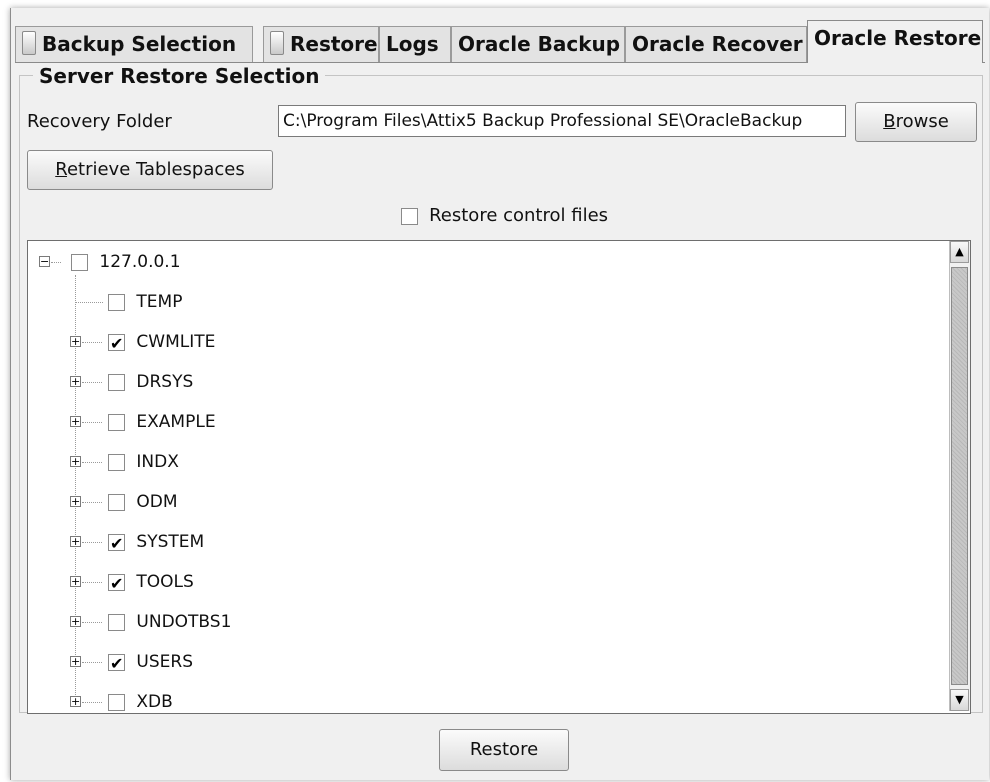  What do you see at coordinates (176, 422) in the screenshot?
I see `tree-item-label: EXAMPLE` at bounding box center [176, 422].